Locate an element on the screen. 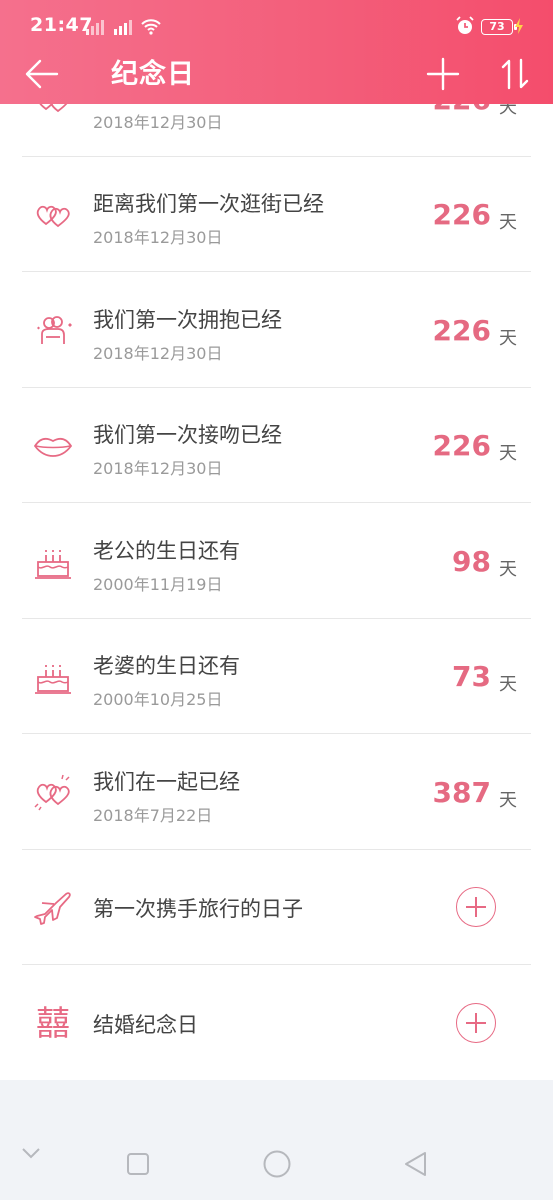  list-item: 距离我们第一次逛街已经 2018年12月30日 226 天 is located at coordinates (276, 214).